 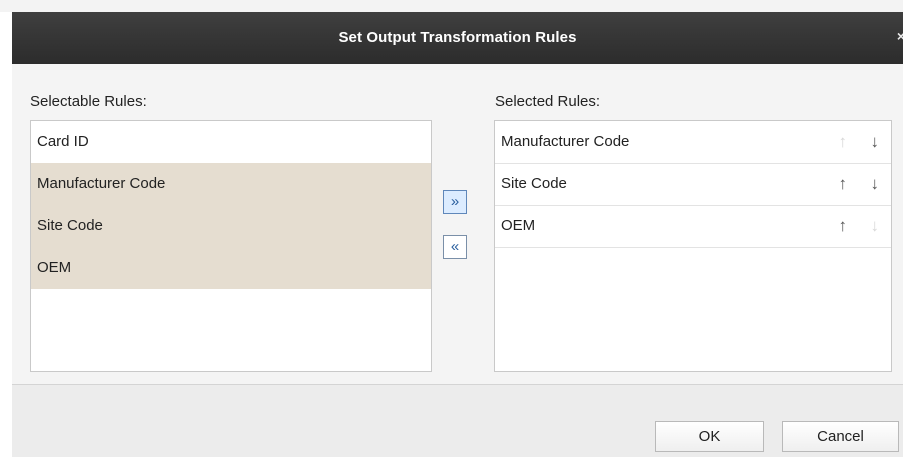 What do you see at coordinates (693, 184) in the screenshot?
I see `selected-item-site-code: Site Code ↑ ↓` at bounding box center [693, 184].